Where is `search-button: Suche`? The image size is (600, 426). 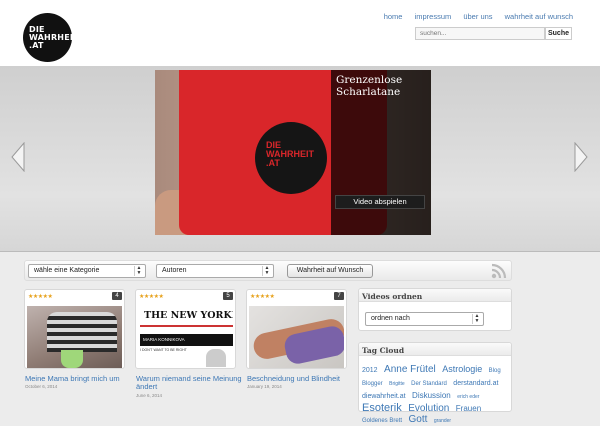 search-button: Suche is located at coordinates (558, 33).